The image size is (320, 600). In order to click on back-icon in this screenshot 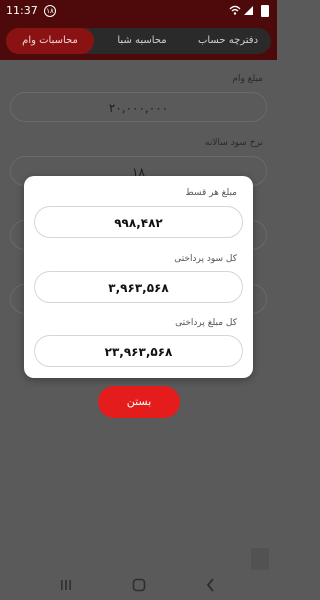, I will do `click(211, 585)`.